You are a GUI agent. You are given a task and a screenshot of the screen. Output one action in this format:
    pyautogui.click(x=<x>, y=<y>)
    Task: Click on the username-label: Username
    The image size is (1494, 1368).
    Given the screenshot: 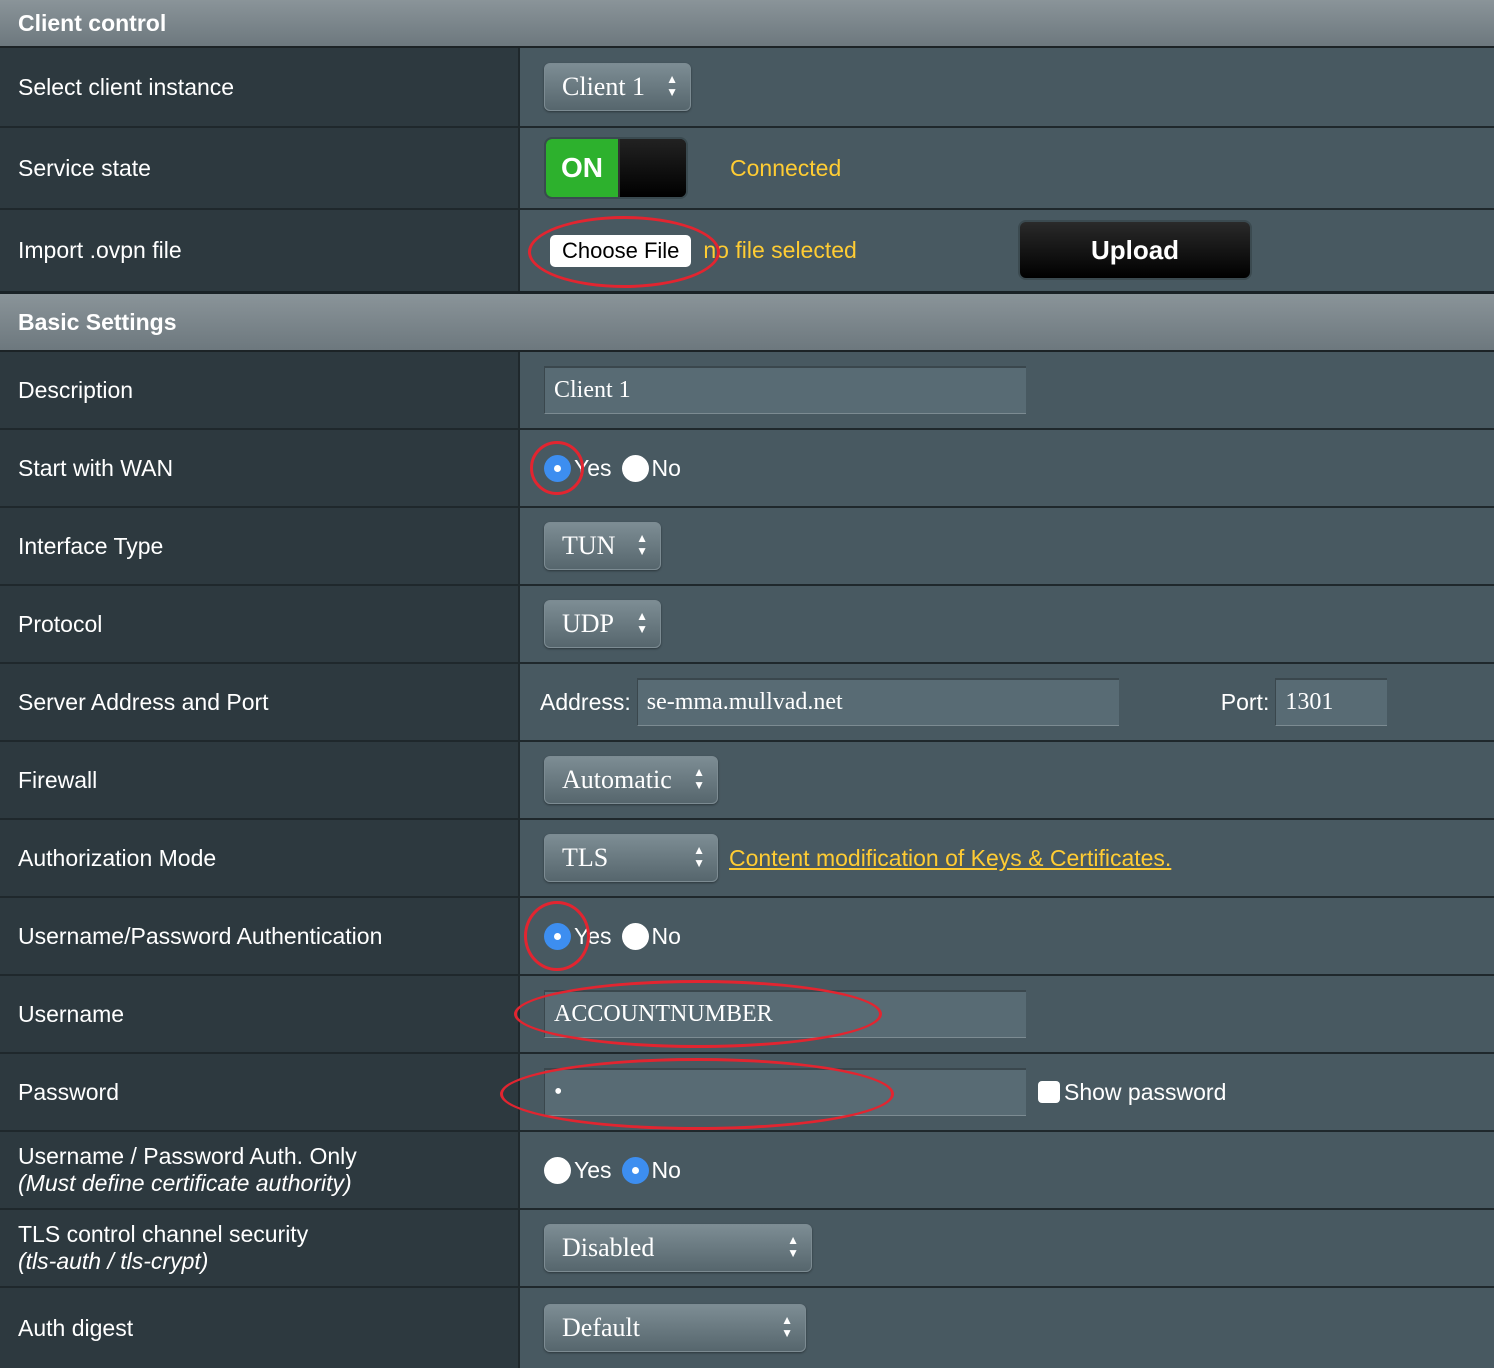 What is the action you would take?
    pyautogui.click(x=260, y=1014)
    